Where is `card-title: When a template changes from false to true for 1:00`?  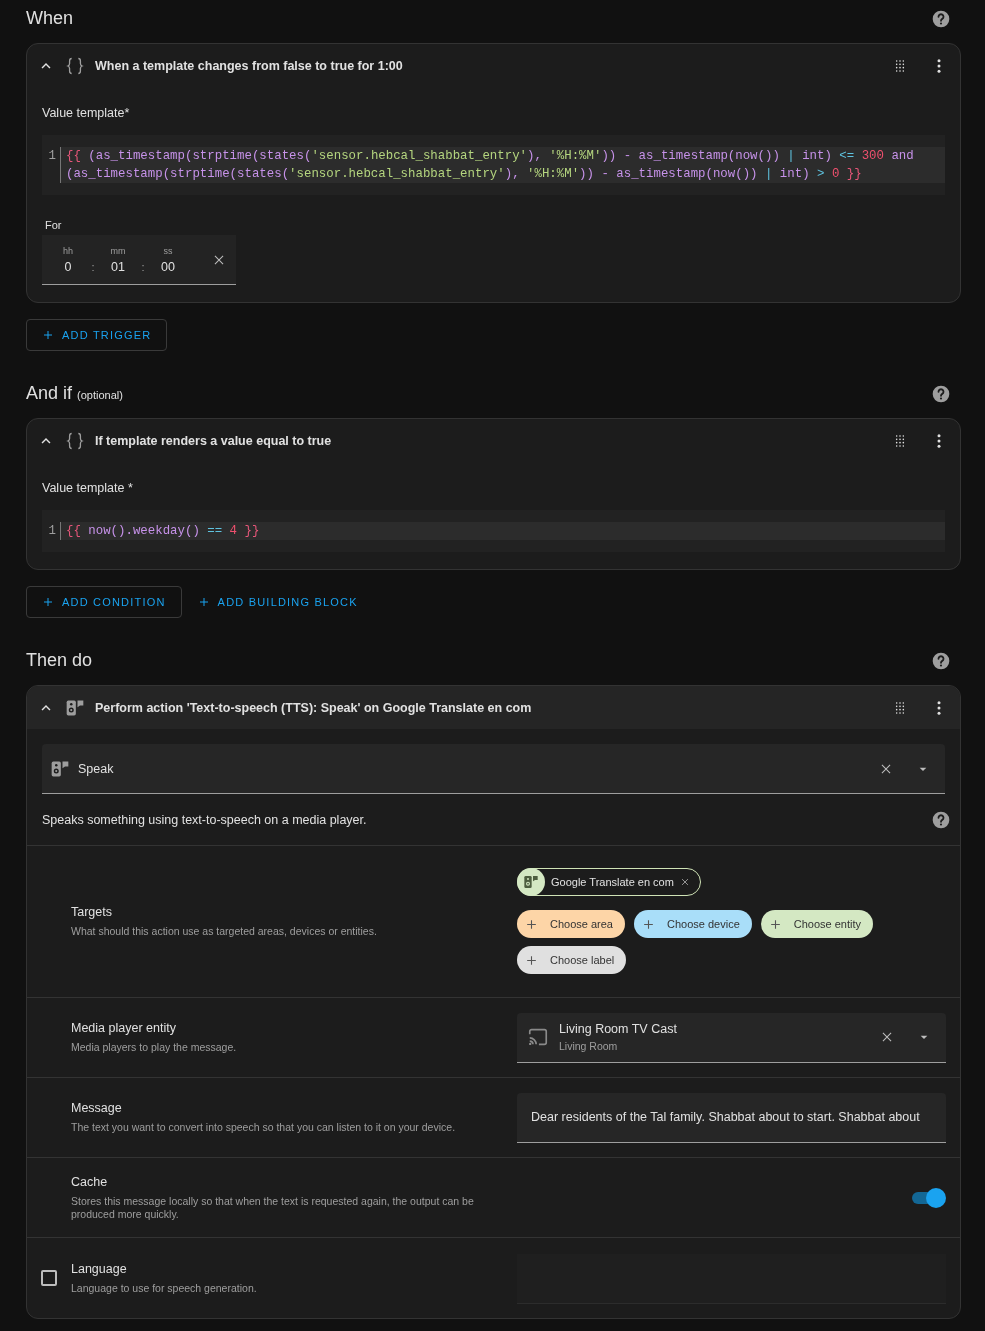 card-title: When a template changes from false to true for 1:00 is located at coordinates (249, 65).